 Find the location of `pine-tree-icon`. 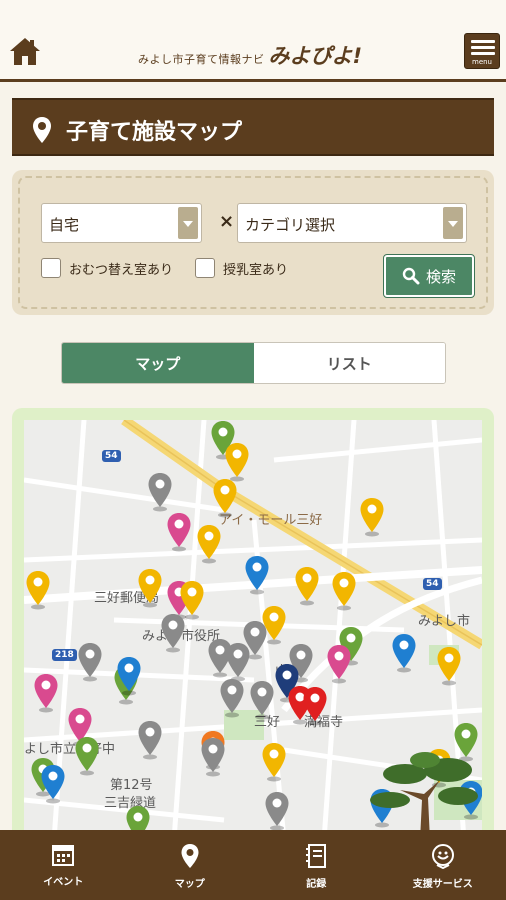

pine-tree-icon is located at coordinates (424, 796).